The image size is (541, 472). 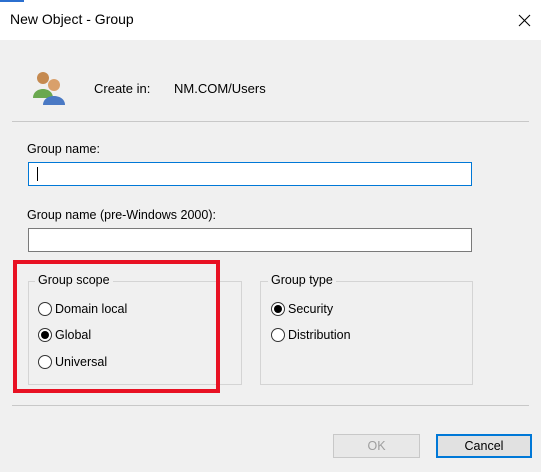 What do you see at coordinates (37, 174) in the screenshot?
I see `text-caret` at bounding box center [37, 174].